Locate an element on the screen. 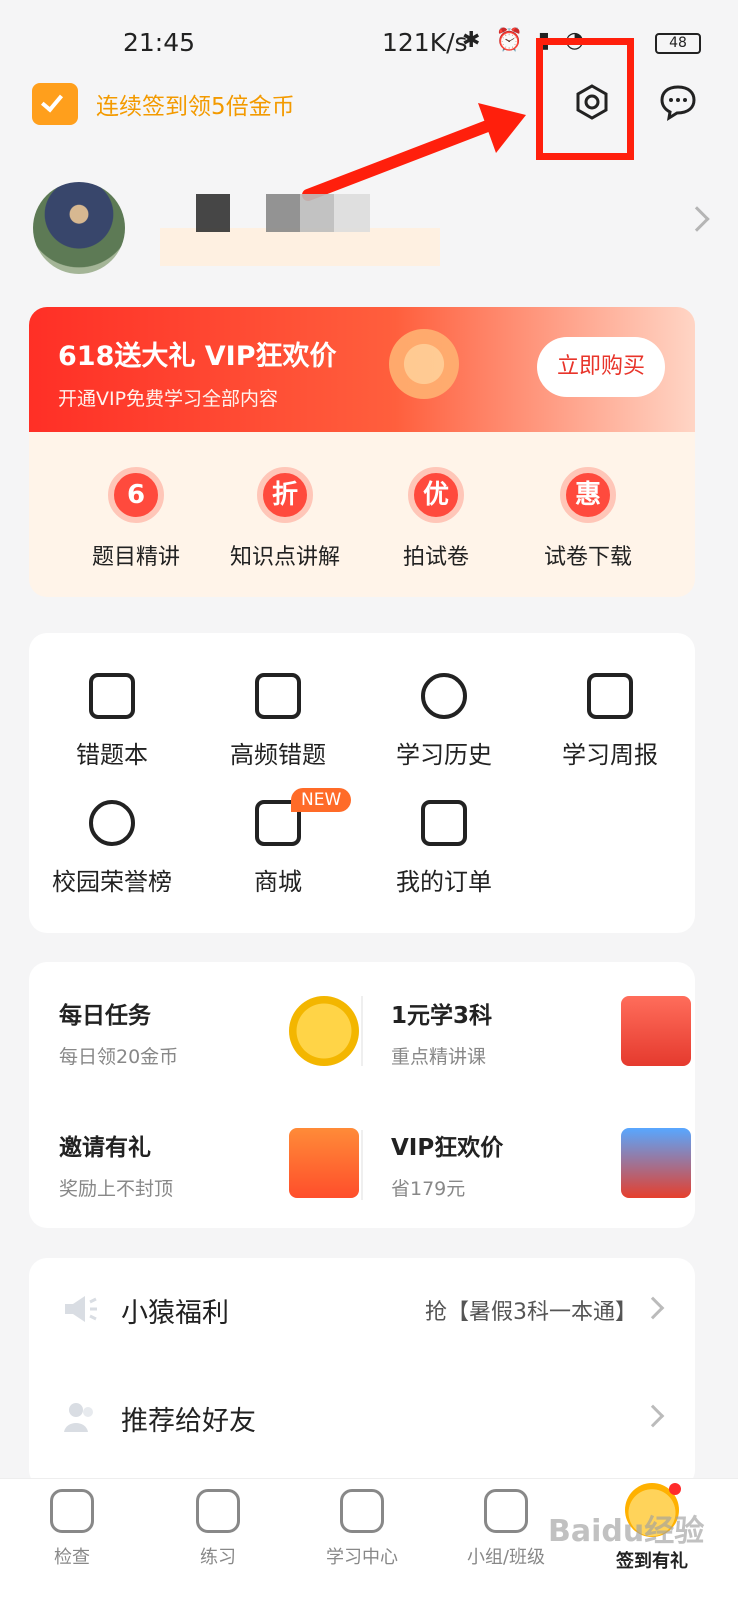 Image resolution: width=738 pixels, height=1600 pixels. activity-one-yuan: 1元学3科 重点精讲课 is located at coordinates (541, 1046).